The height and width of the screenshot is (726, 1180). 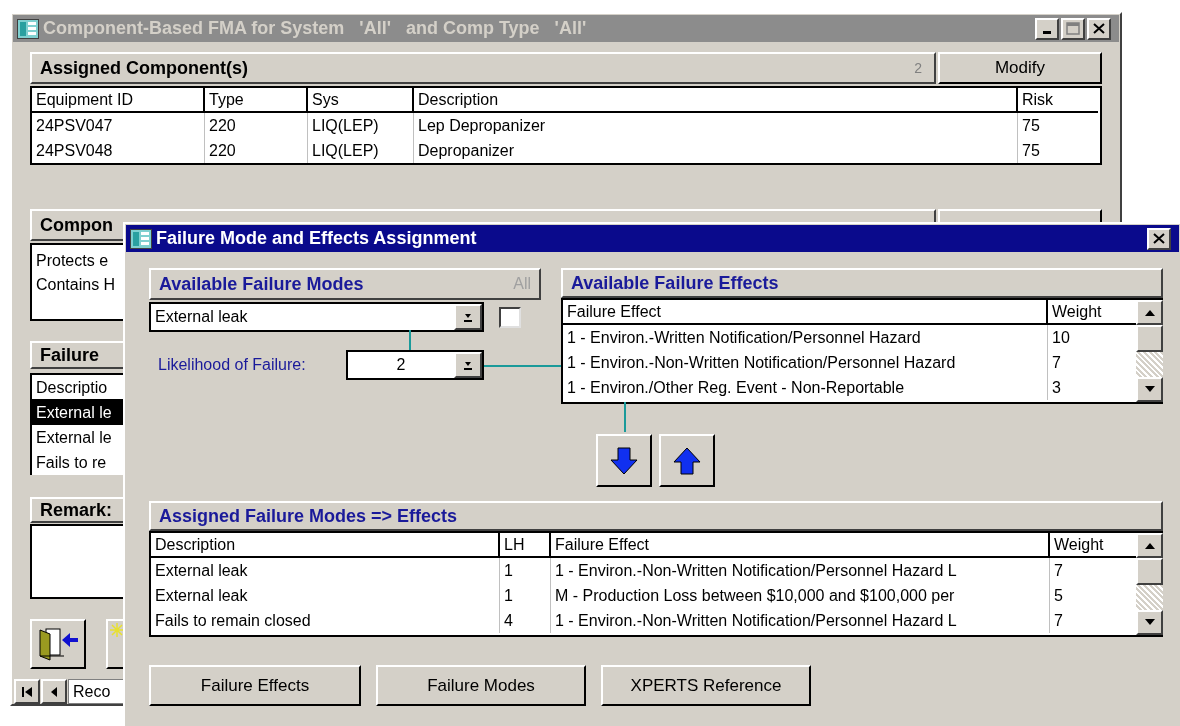 What do you see at coordinates (232, 365) in the screenshot?
I see `likelihood-label: Likelihood of Failure:` at bounding box center [232, 365].